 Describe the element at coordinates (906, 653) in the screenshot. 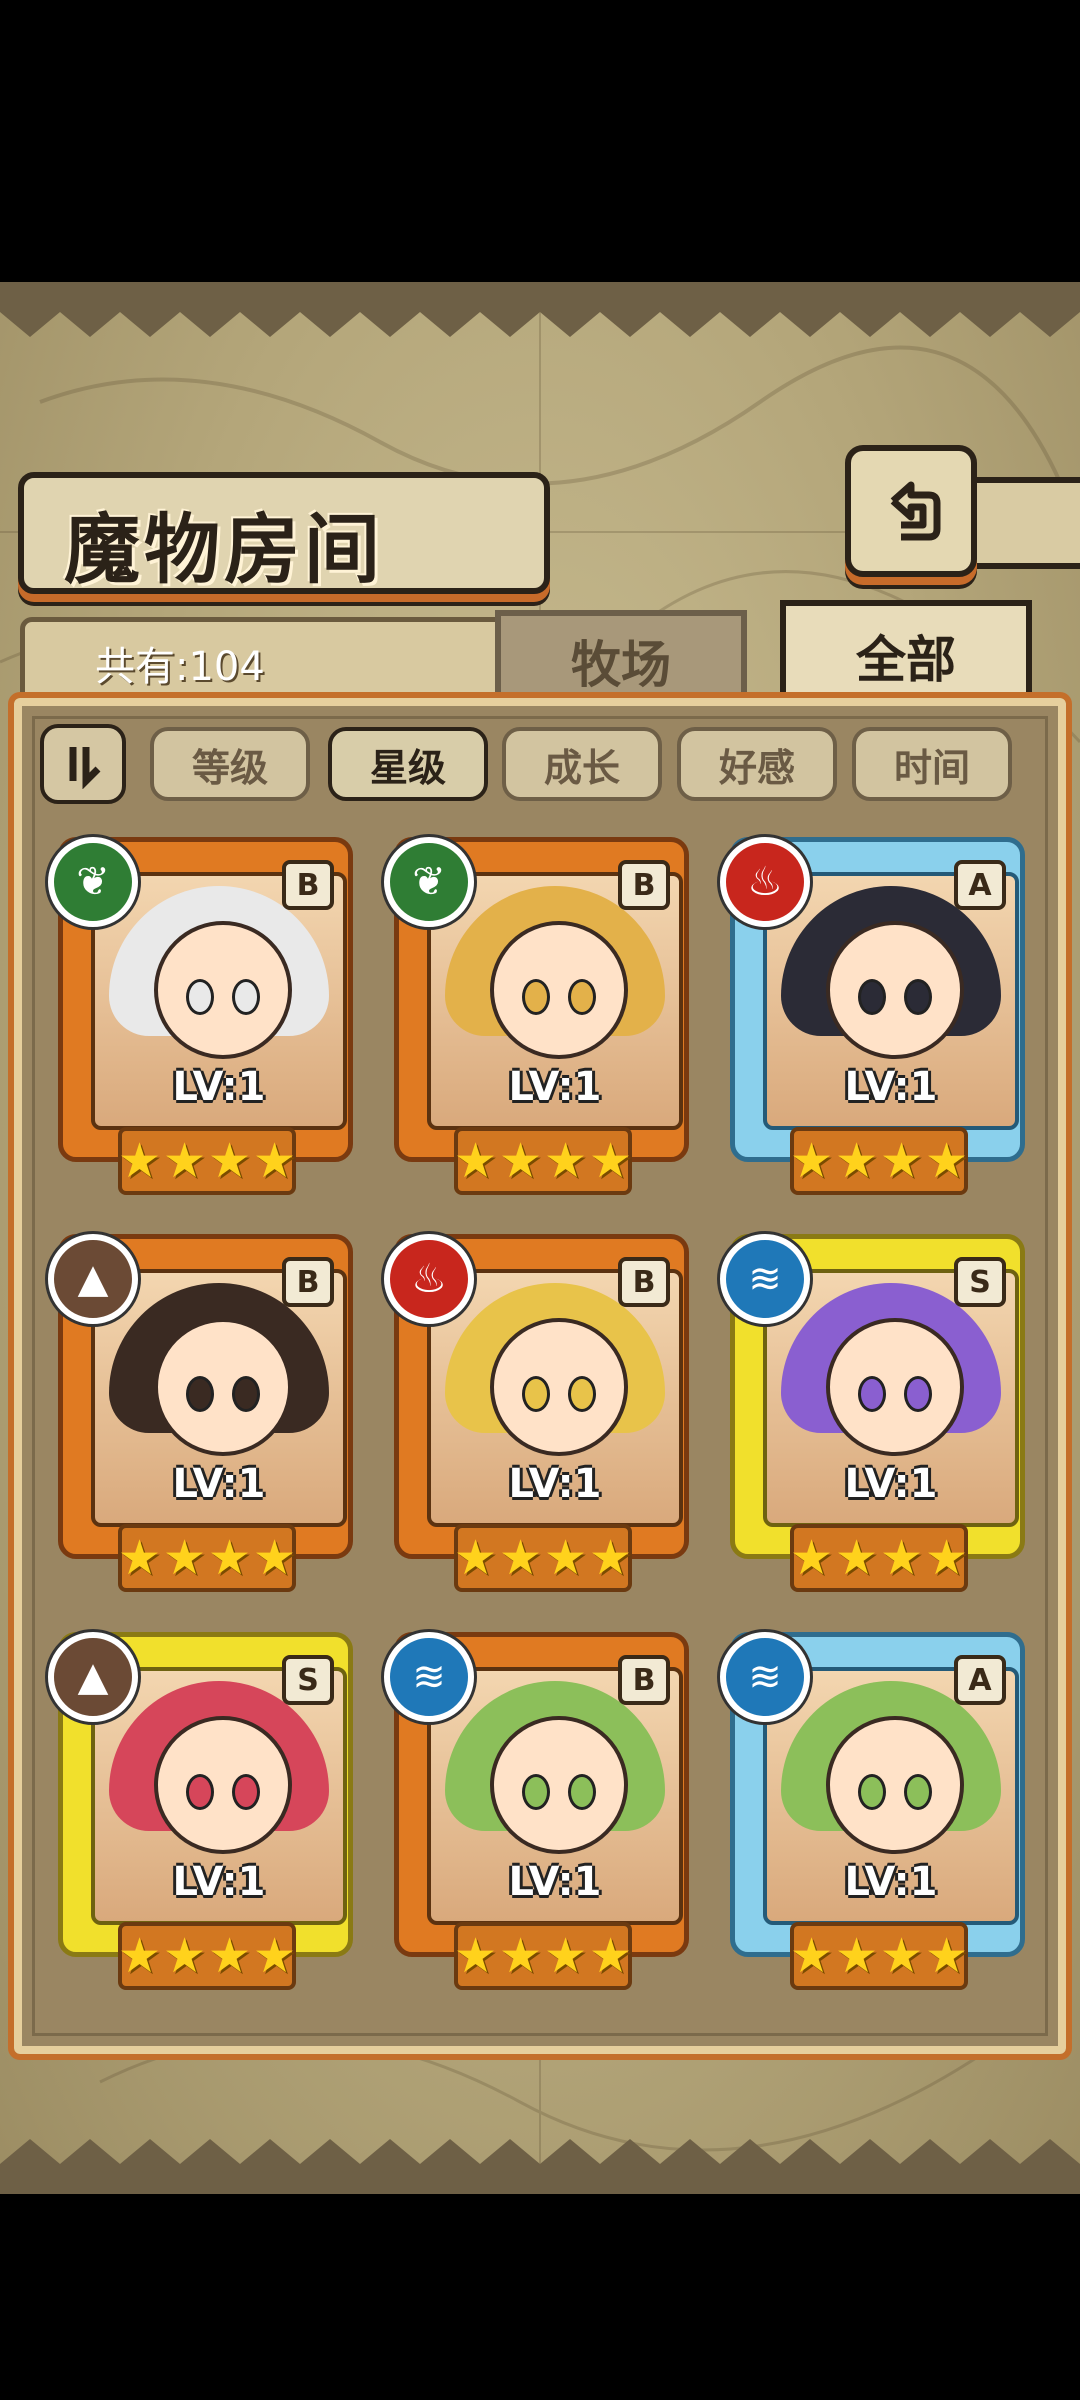

I see `tab-all: 全部` at that location.